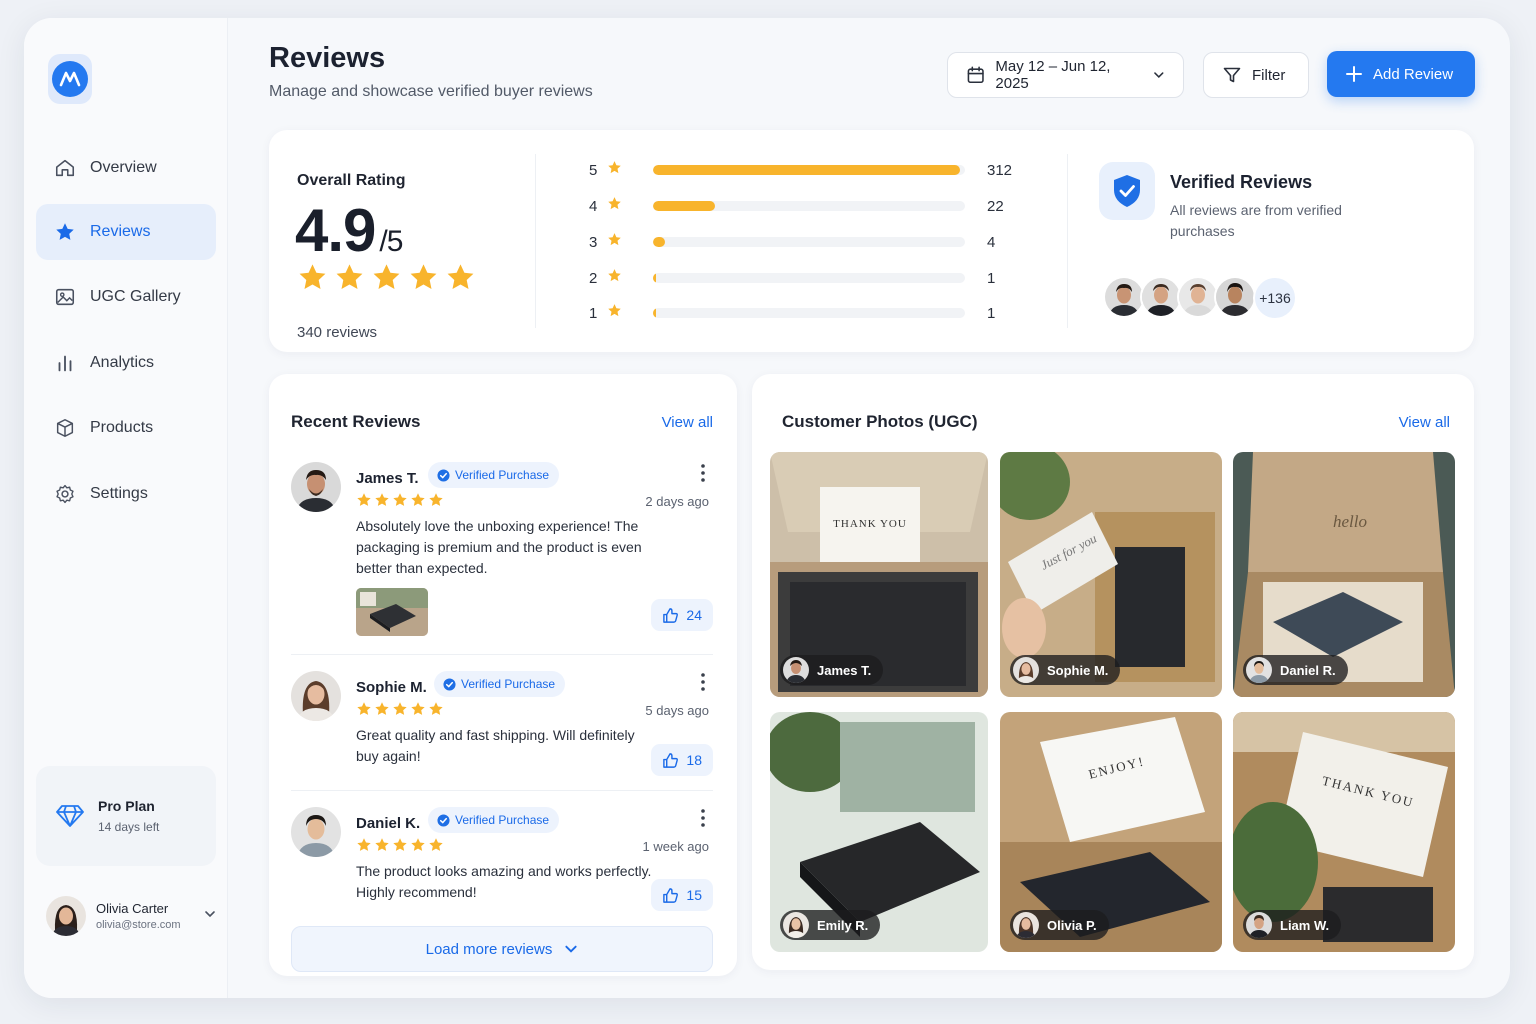  Describe the element at coordinates (388, 823) in the screenshot. I see `reviewer-name: Daniel K.` at that location.